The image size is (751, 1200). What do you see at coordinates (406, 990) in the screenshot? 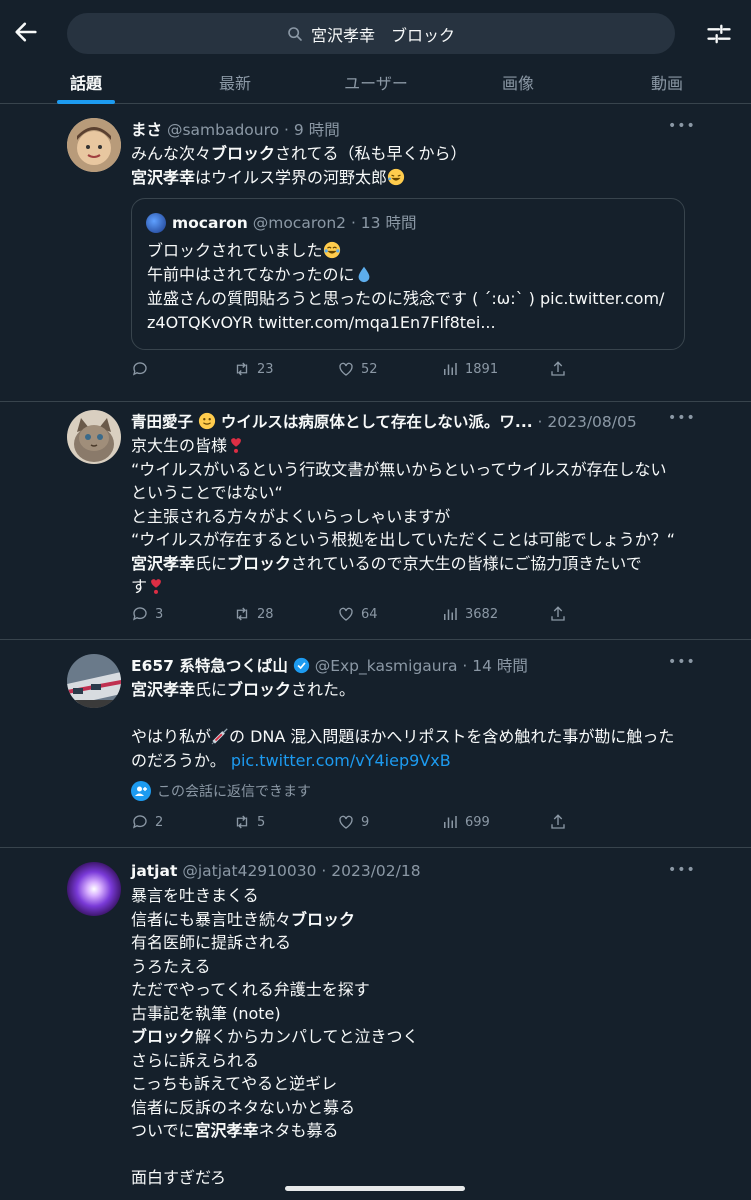
I see `text-line: ただでやってくれる弁護士を探す` at bounding box center [406, 990].